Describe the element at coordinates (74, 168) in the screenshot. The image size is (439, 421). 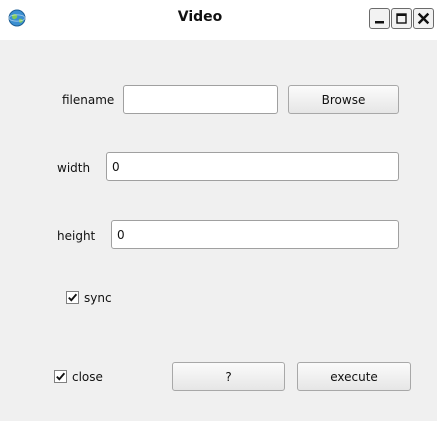
I see `width-label: width` at that location.